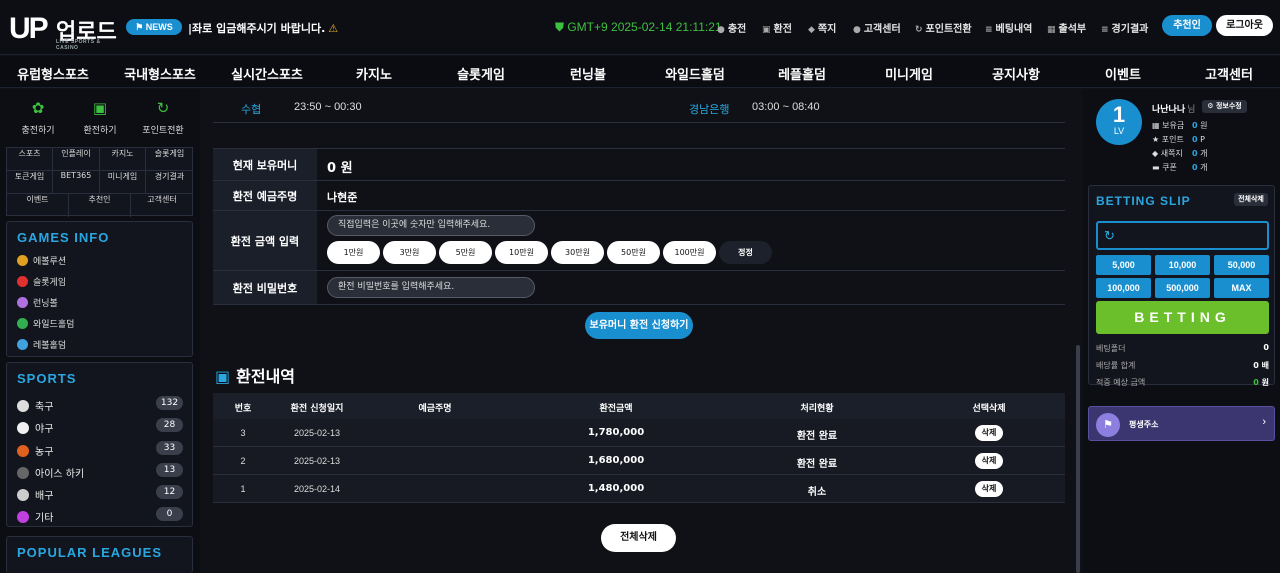 The image size is (1280, 573). What do you see at coordinates (263, 28) in the screenshot?
I see `news-ticker: |좌로 입금해주시기 바랍니다. ⚠` at bounding box center [263, 28].